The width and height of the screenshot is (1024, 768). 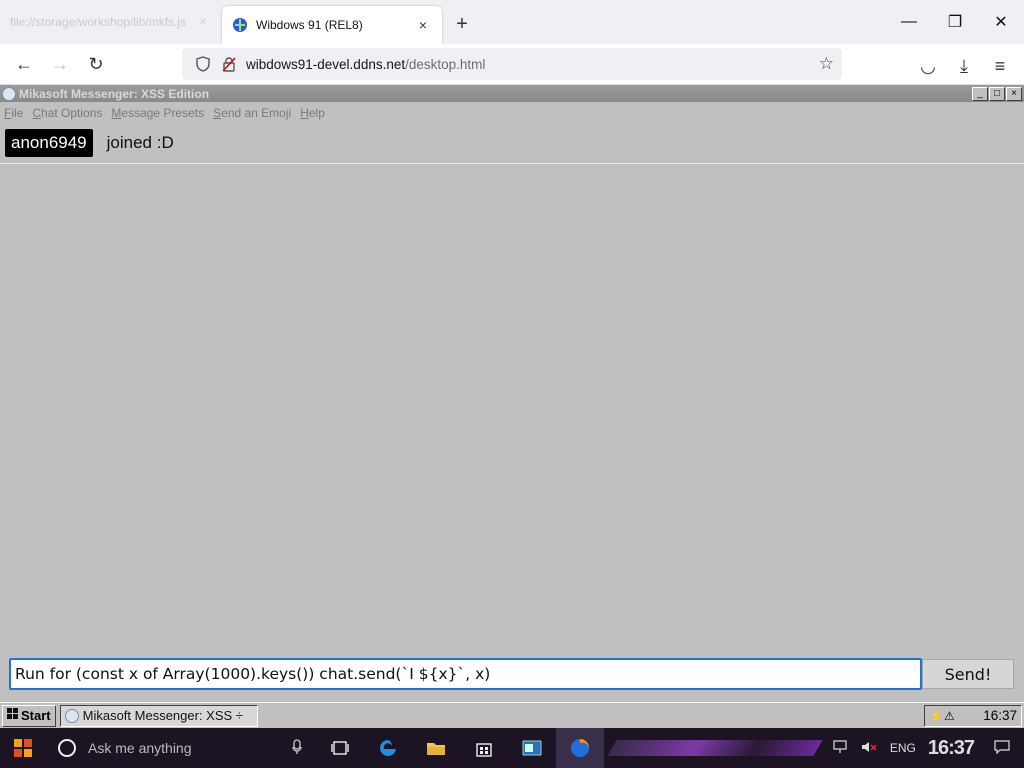 I want to click on window-controls: — ❐ ✕, so click(x=955, y=22).